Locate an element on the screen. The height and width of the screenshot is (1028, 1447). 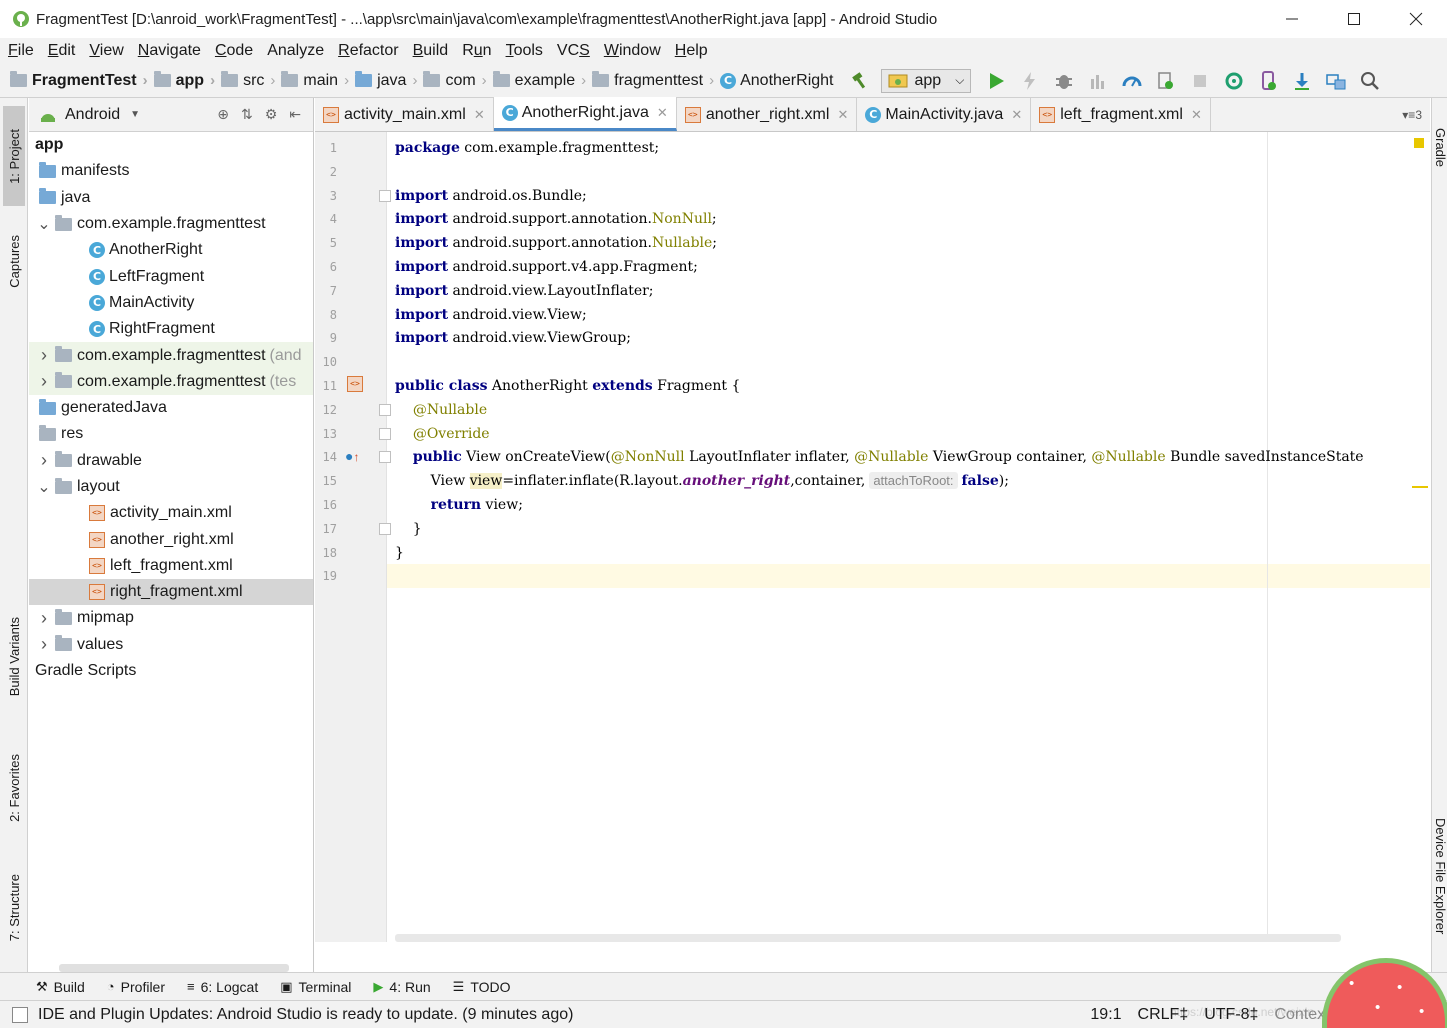
tab-project: 1: Project is located at coordinates (14, 156).